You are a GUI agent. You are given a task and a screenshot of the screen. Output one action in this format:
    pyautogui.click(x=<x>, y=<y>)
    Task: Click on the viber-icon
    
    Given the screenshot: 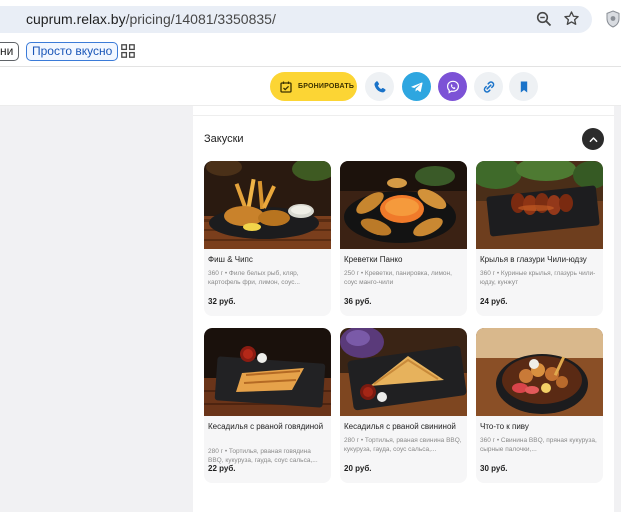 What is the action you would take?
    pyautogui.click(x=452, y=87)
    